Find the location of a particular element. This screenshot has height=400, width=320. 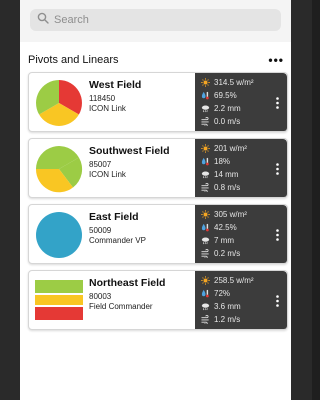

stat-solar: 201 w/m² is located at coordinates (224, 148).